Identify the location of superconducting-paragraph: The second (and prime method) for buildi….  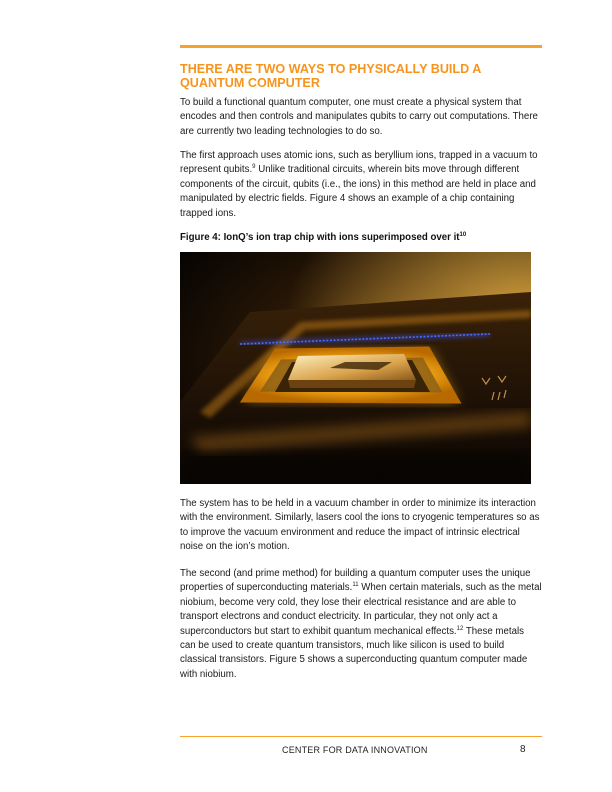
(361, 624).